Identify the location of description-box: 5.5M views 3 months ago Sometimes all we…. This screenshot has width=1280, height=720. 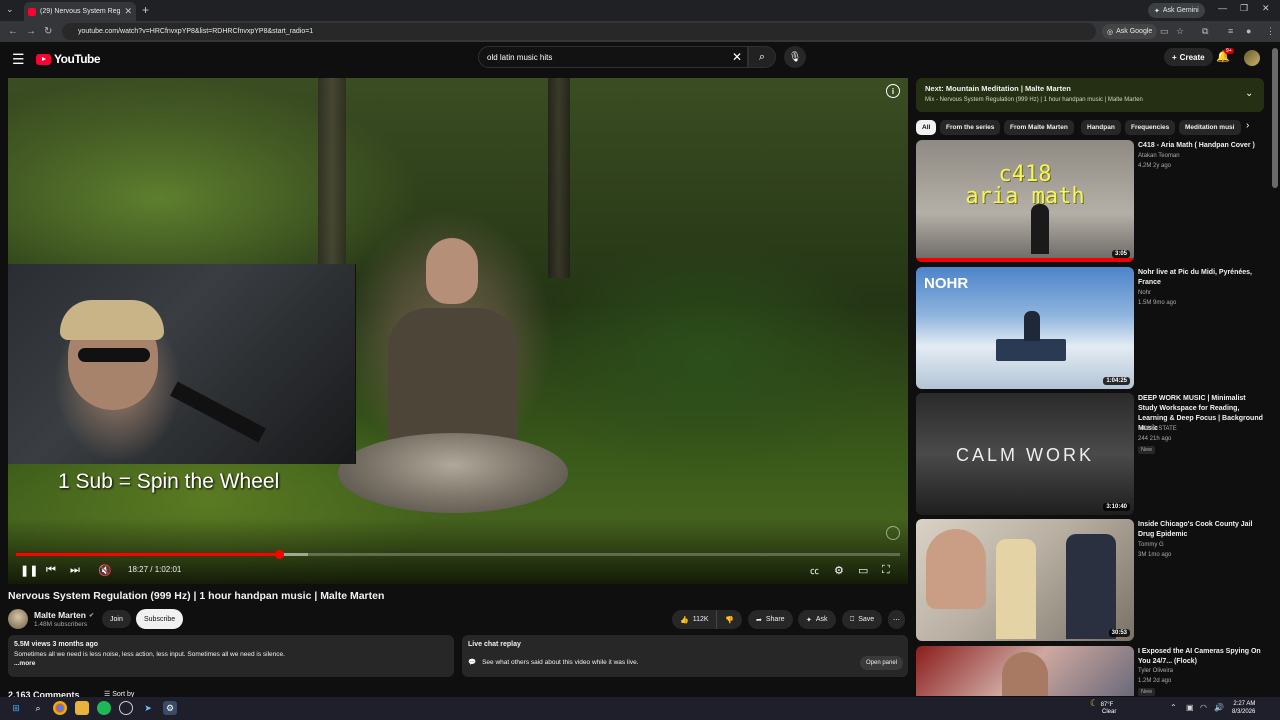
(231, 656).